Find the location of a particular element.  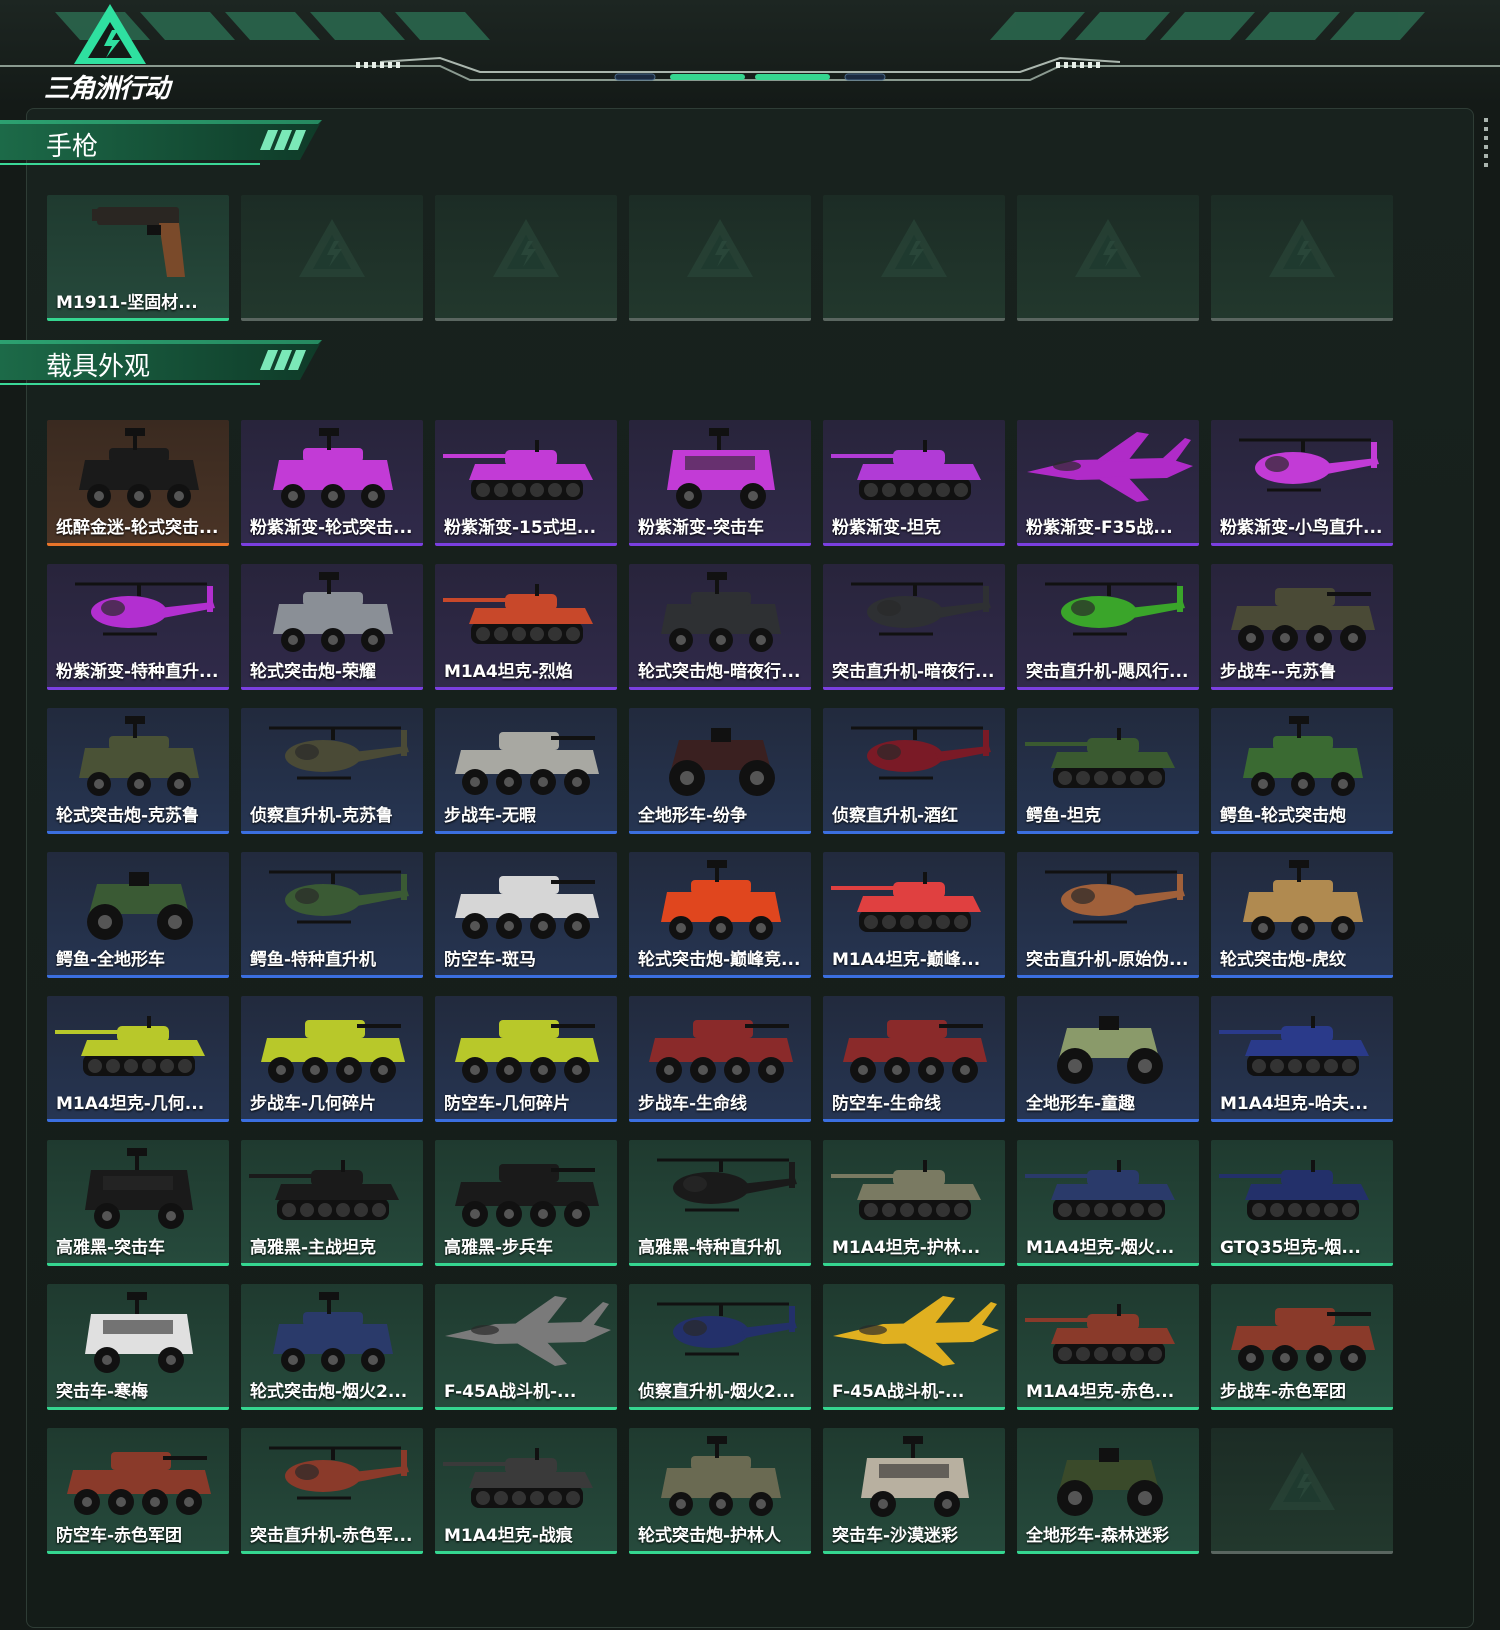

skin-label: 防空车-赤色军团 is located at coordinates (119, 1536).